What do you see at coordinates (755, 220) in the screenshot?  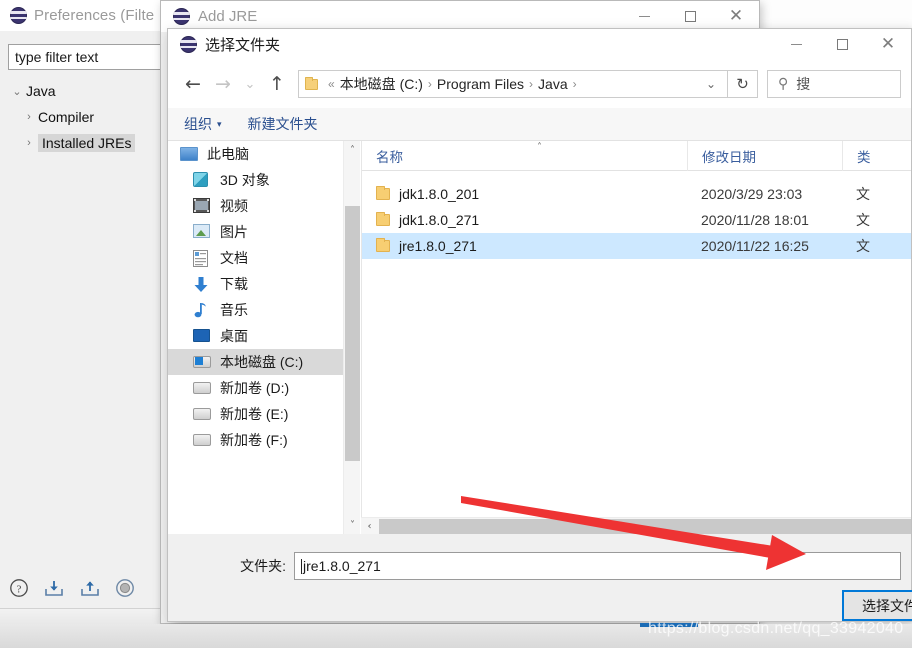 I see `file-date: 2020/11/28 18:01` at bounding box center [755, 220].